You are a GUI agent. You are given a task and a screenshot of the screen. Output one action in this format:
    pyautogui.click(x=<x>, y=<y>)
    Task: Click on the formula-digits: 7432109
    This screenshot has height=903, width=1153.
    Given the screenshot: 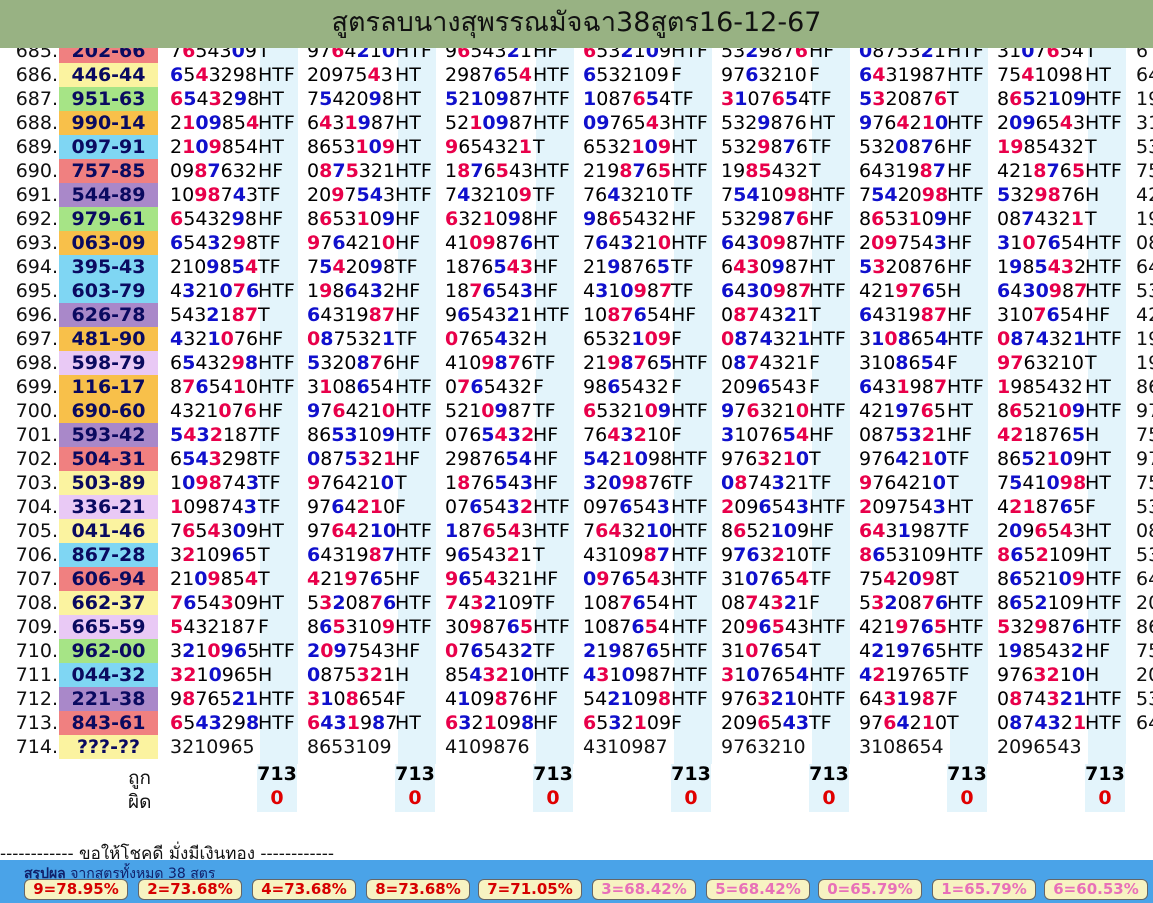 What is the action you would take?
    pyautogui.click(x=489, y=603)
    